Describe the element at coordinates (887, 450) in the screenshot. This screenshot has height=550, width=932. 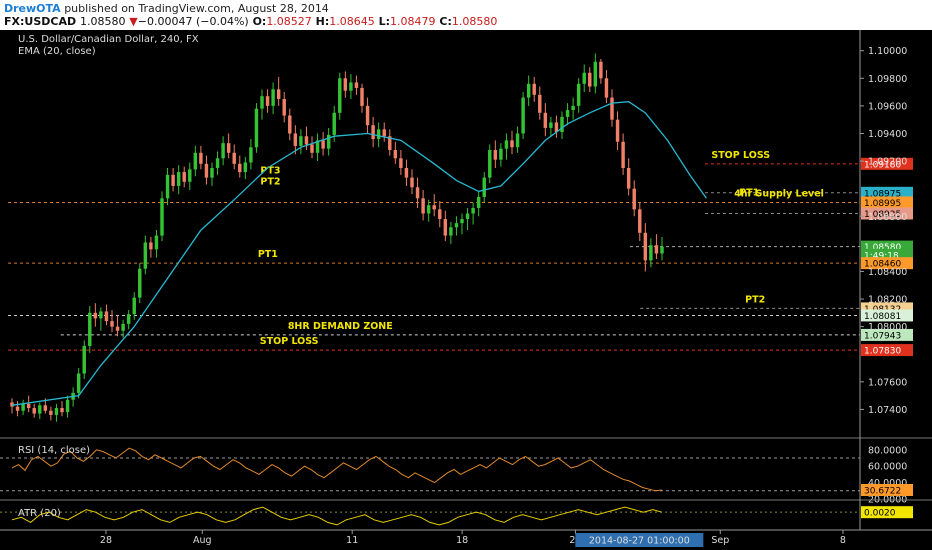
I see `rsi-tick-label: 80.0000` at that location.